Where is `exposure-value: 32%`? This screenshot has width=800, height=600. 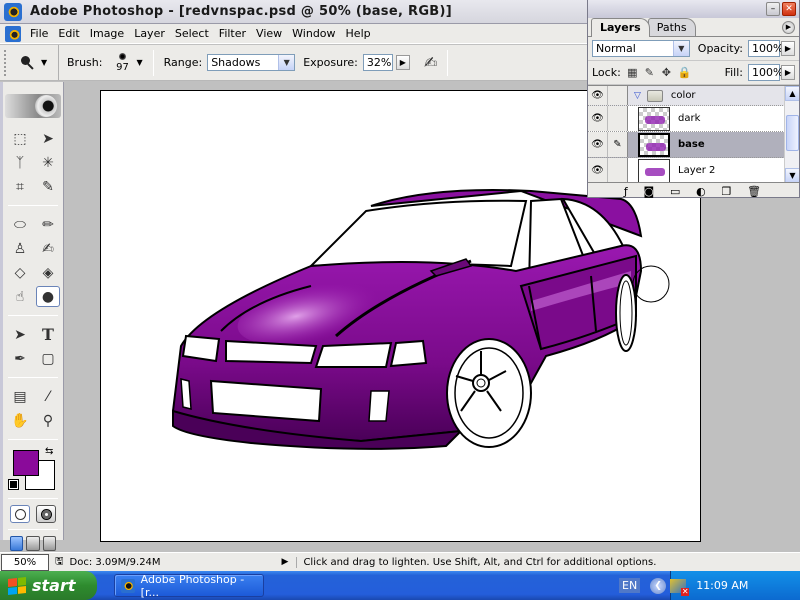 exposure-value: 32% is located at coordinates (377, 62).